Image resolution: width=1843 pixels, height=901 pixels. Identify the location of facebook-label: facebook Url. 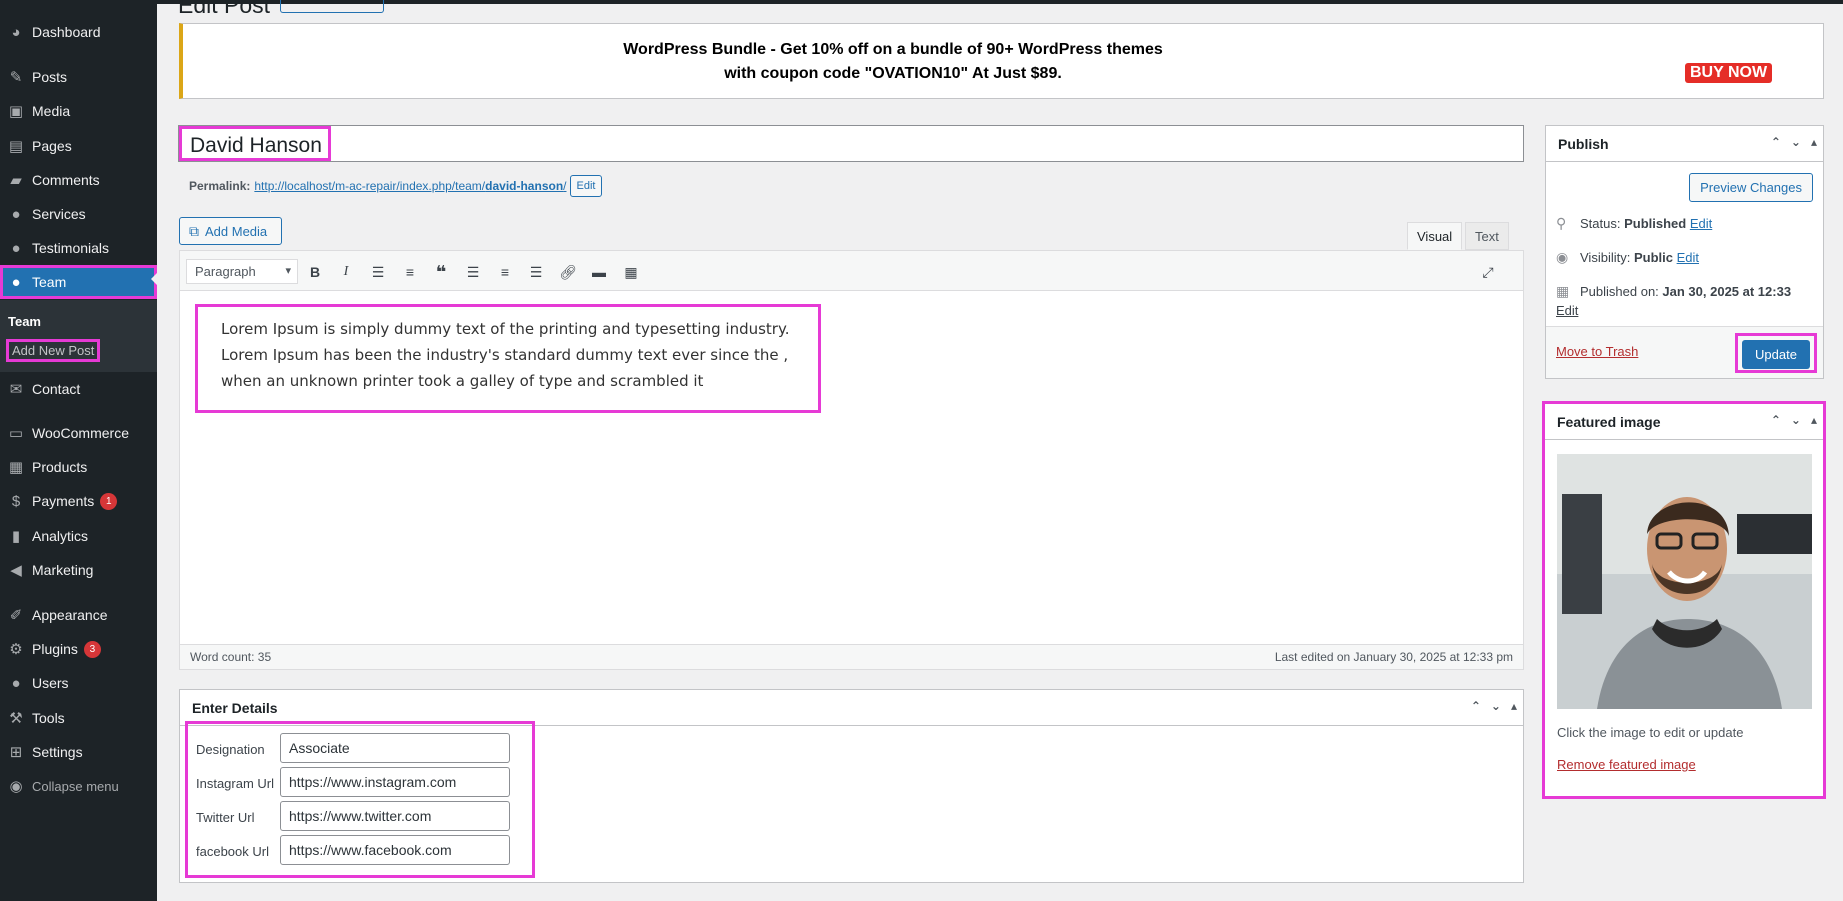
(232, 851).